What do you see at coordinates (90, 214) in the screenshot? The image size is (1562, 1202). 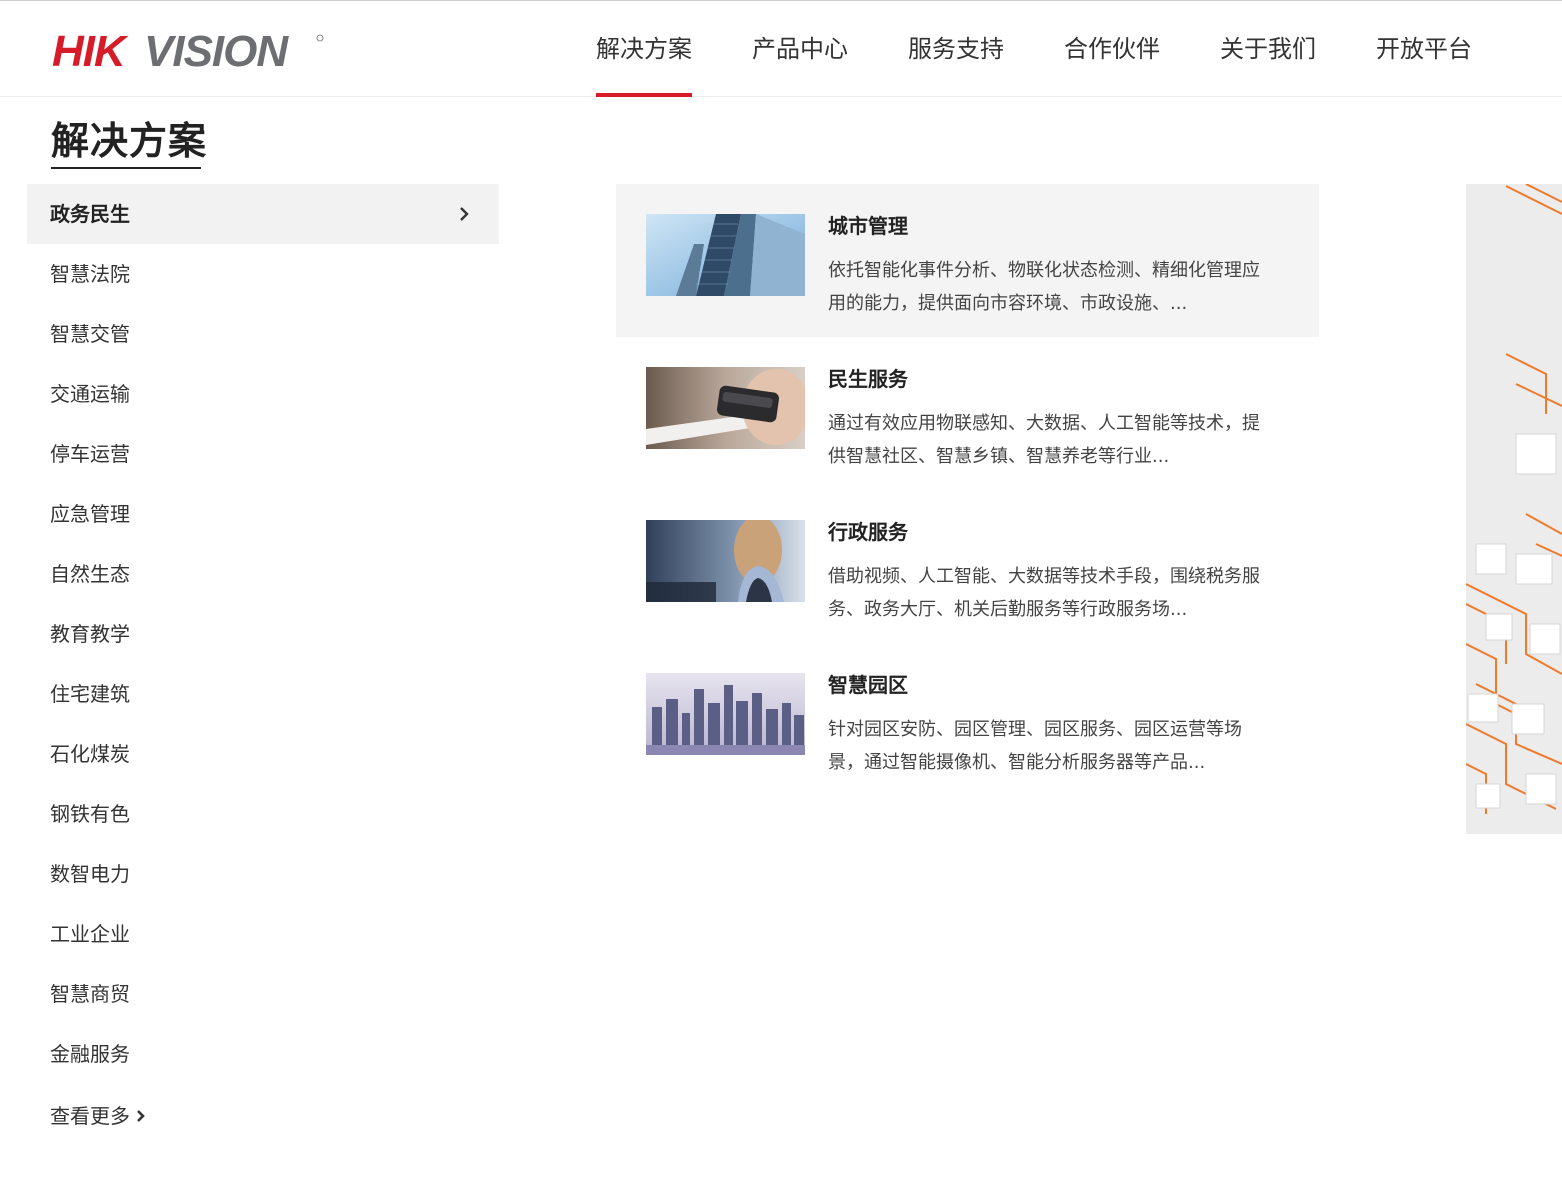 I see `menu-item-label: 政务民生` at bounding box center [90, 214].